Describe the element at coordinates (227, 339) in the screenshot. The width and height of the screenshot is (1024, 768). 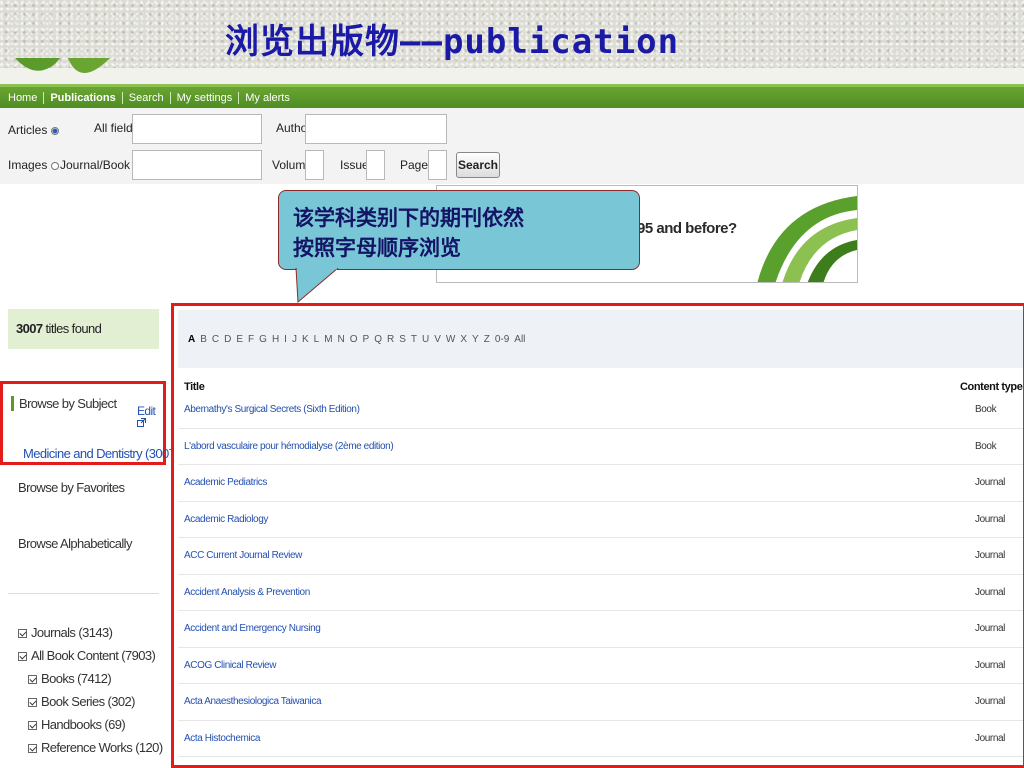
I see `alpha-letter: D` at that location.